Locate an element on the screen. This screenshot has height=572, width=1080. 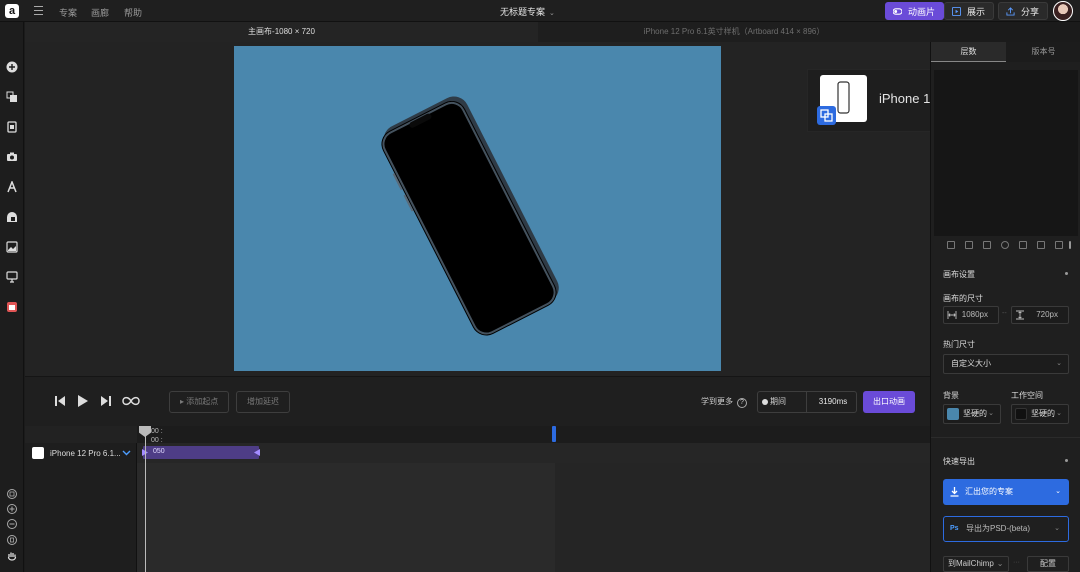
play-icon is located at coordinates (83, 401).